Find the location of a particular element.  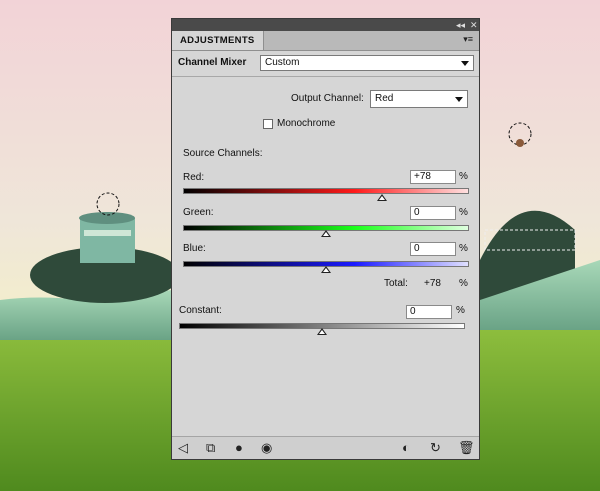

blue-value-field: 0 is located at coordinates (433, 249).